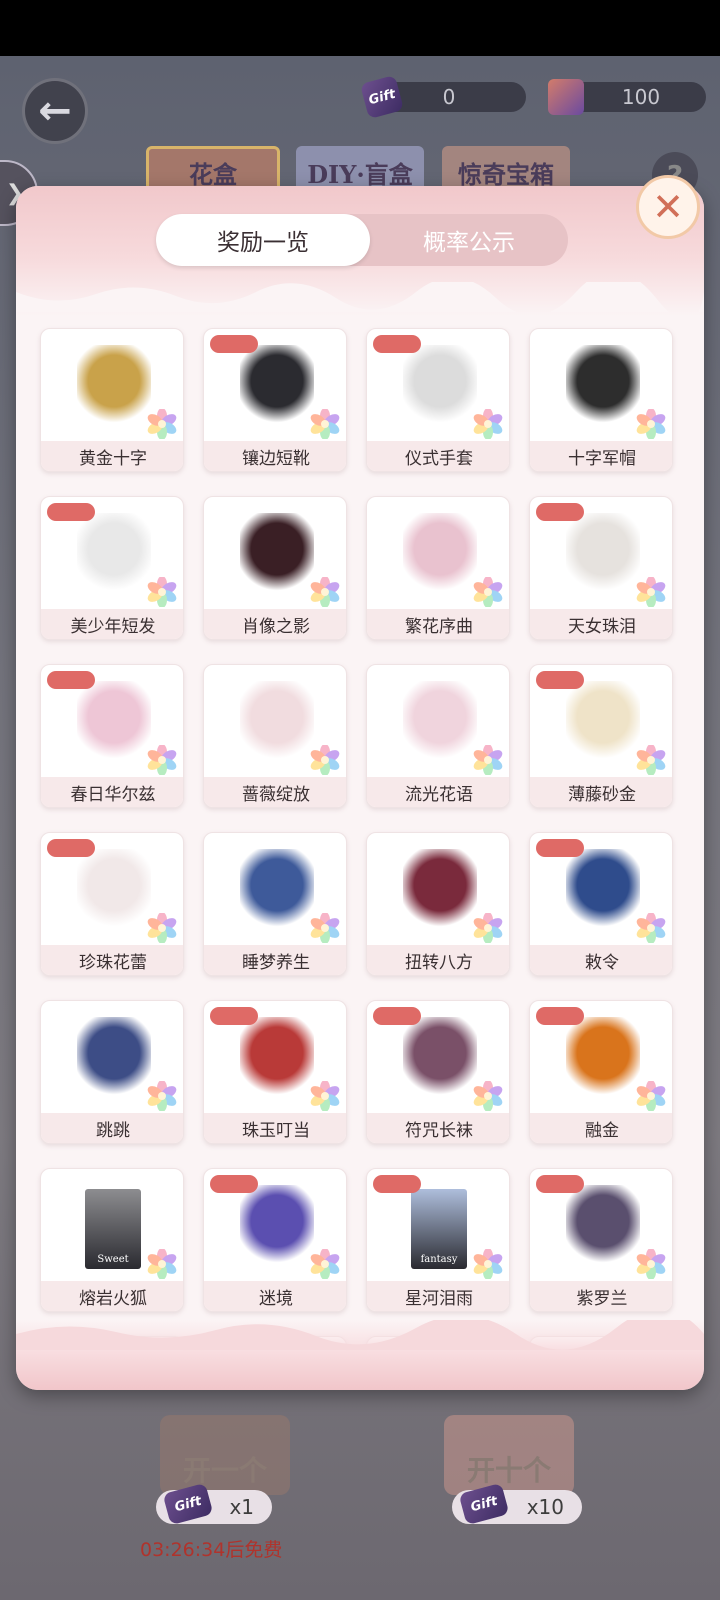 Image resolution: width=720 pixels, height=1600 pixels. What do you see at coordinates (601, 736) in the screenshot?
I see `reward-card: 薄藤砂金` at bounding box center [601, 736].